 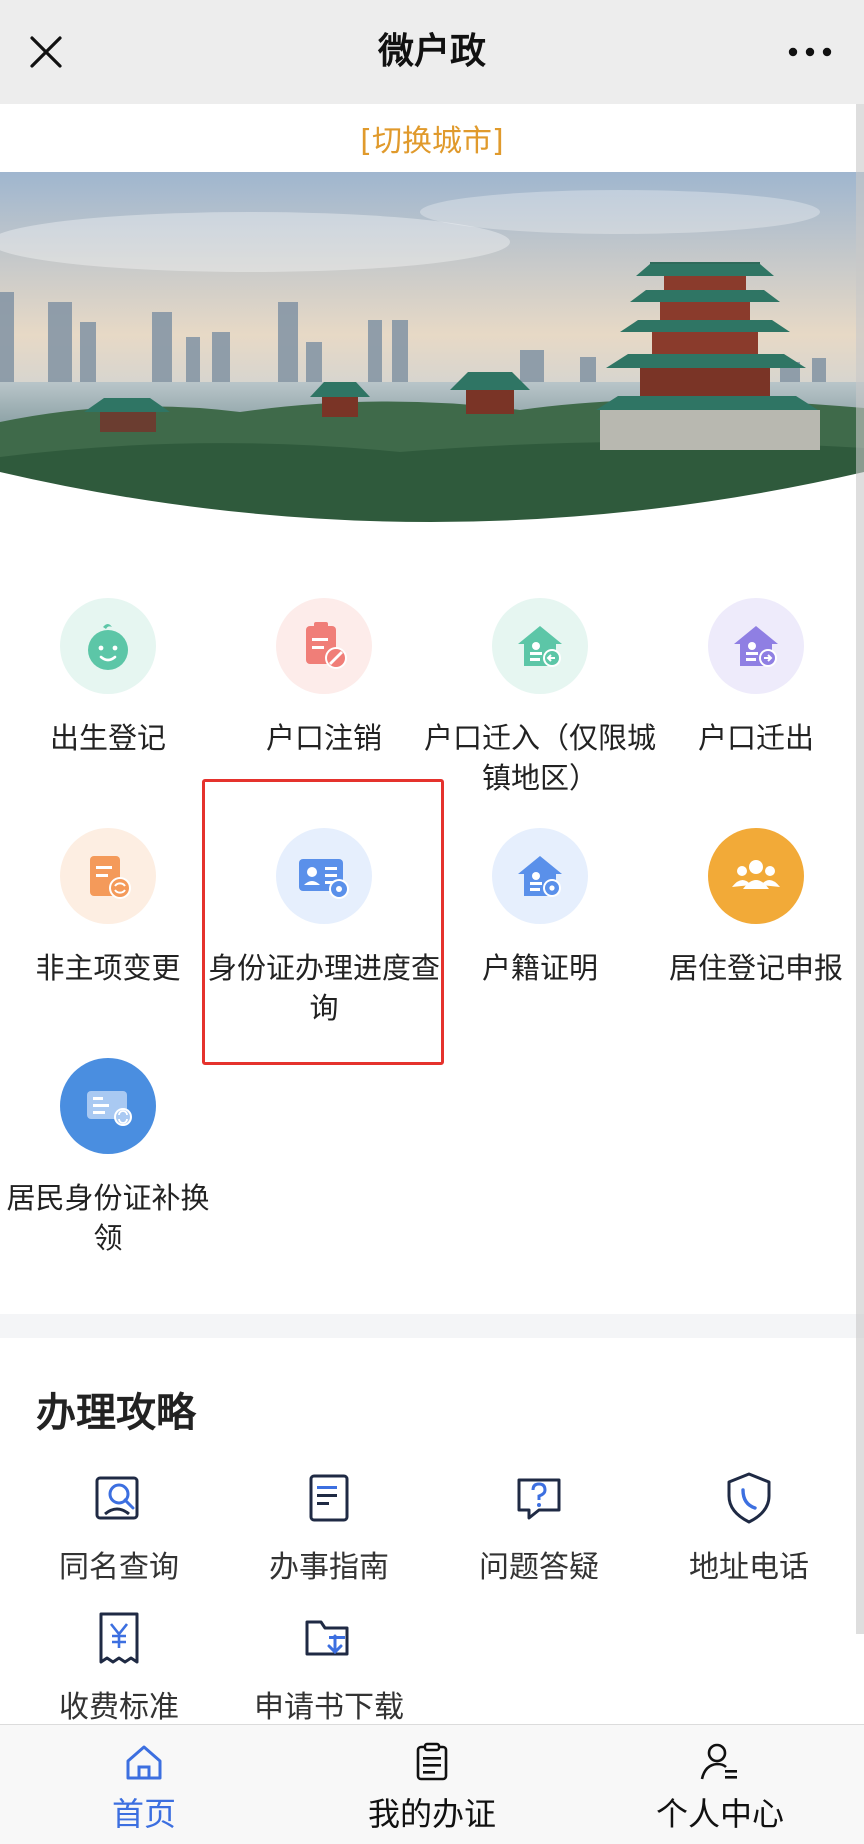 What do you see at coordinates (324, 876) in the screenshot?
I see `id-card-progress-icon` at bounding box center [324, 876].